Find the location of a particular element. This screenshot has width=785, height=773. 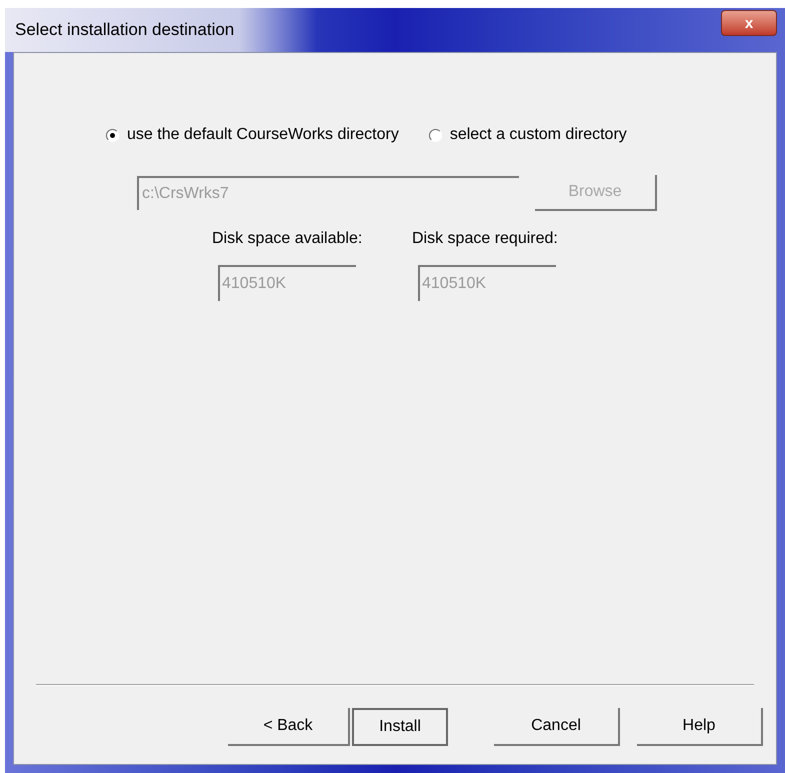

dialog-button: Cancel is located at coordinates (557, 727).